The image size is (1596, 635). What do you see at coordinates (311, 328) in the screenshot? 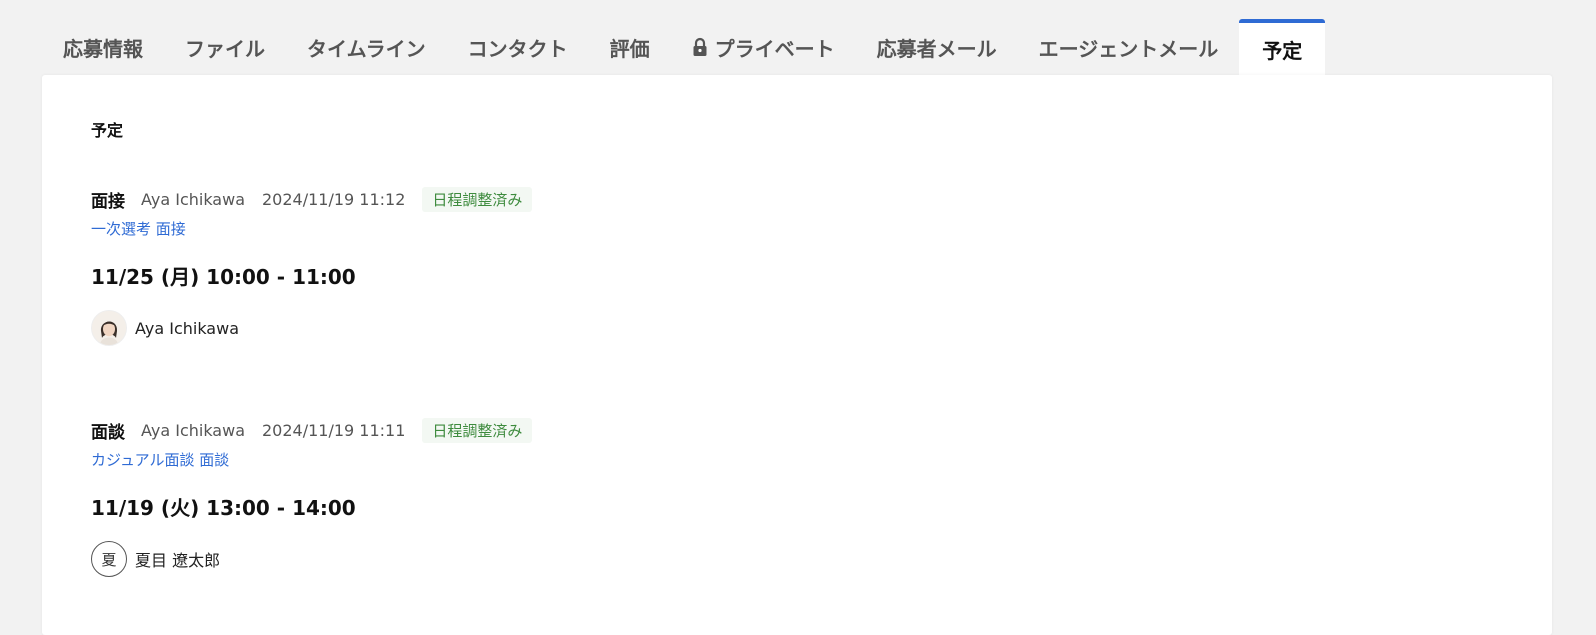
I see `event-attendee: Aya Ichikawa` at bounding box center [311, 328].